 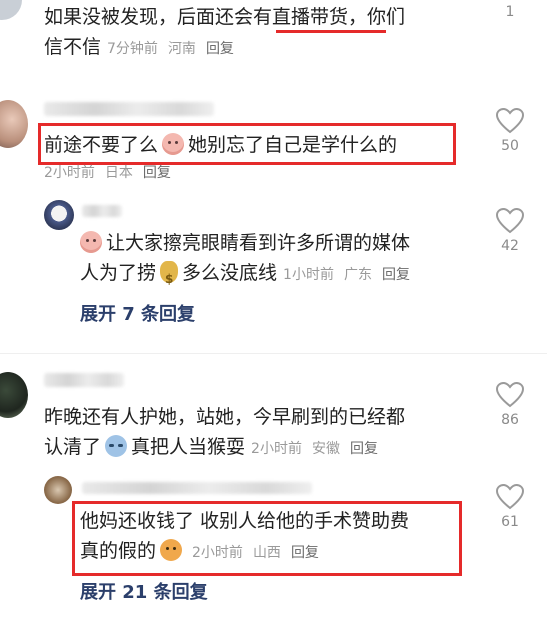 I want to click on comment-line: 信不信 7分钟前 河南 回复, so click(x=259, y=48).